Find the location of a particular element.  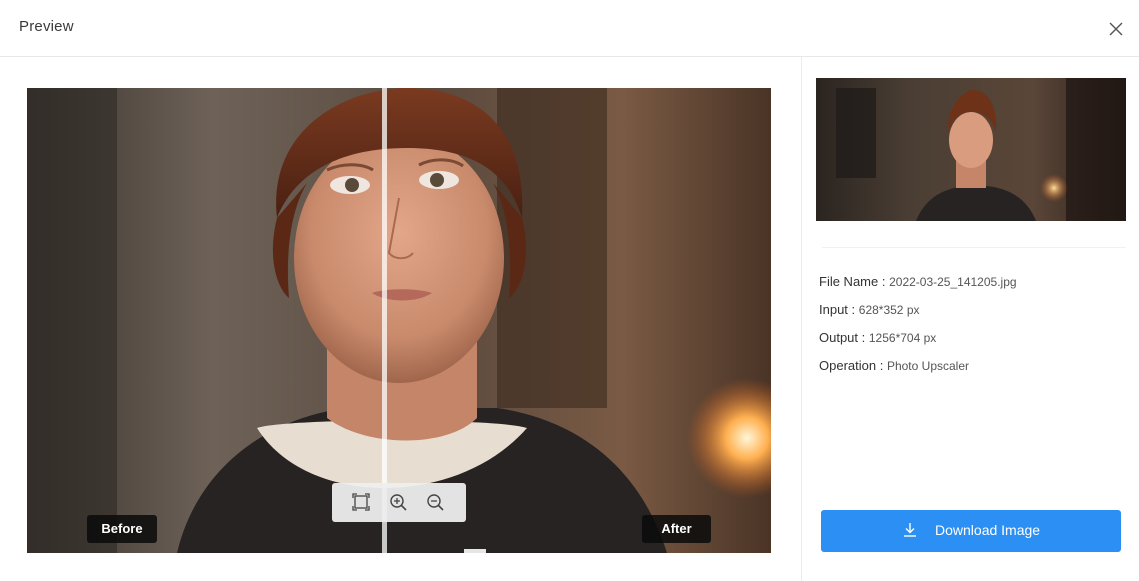

operation-value: Photo Upscaler is located at coordinates (927, 366).